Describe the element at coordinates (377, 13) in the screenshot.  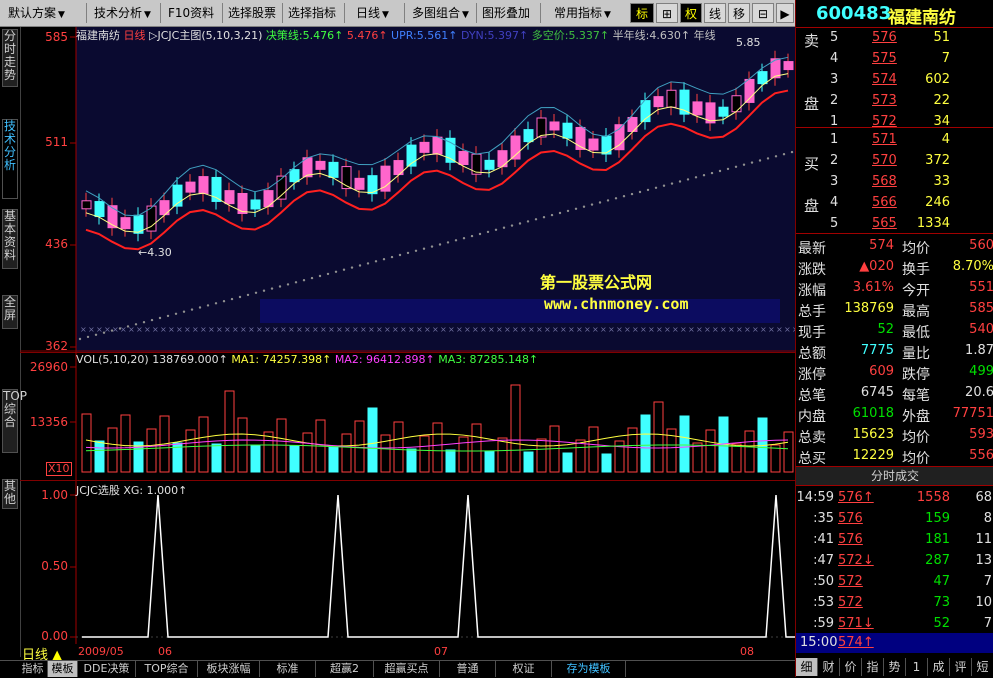
I see `period-menu: 日线 ▼` at that location.